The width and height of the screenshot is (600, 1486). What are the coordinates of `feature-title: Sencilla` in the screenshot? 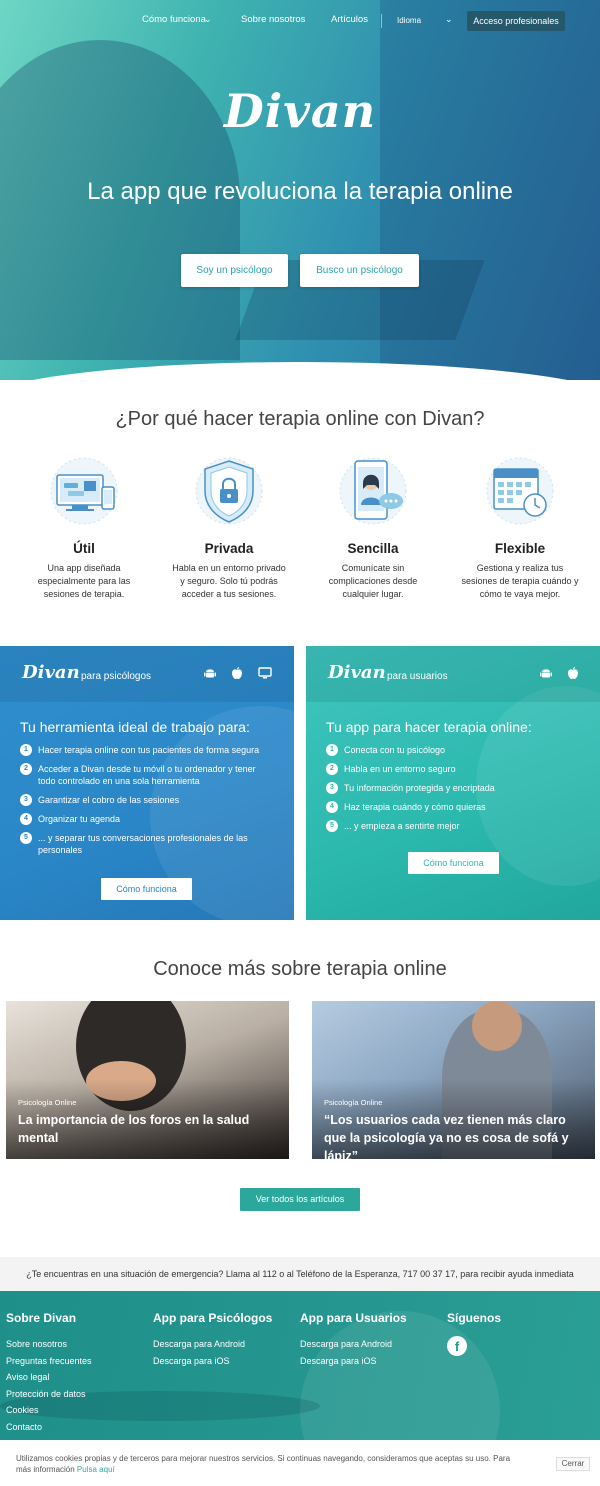 It's located at (373, 548).